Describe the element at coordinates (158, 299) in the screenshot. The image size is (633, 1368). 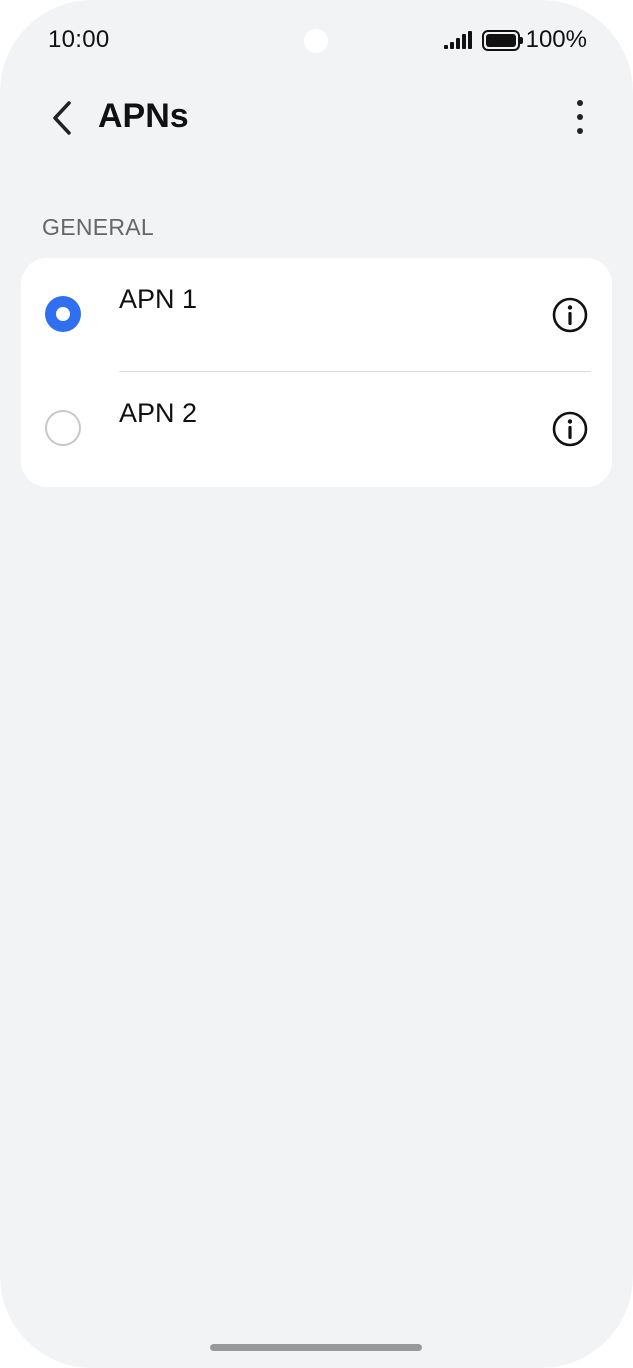
I see `apn-item-label: APN 1` at that location.